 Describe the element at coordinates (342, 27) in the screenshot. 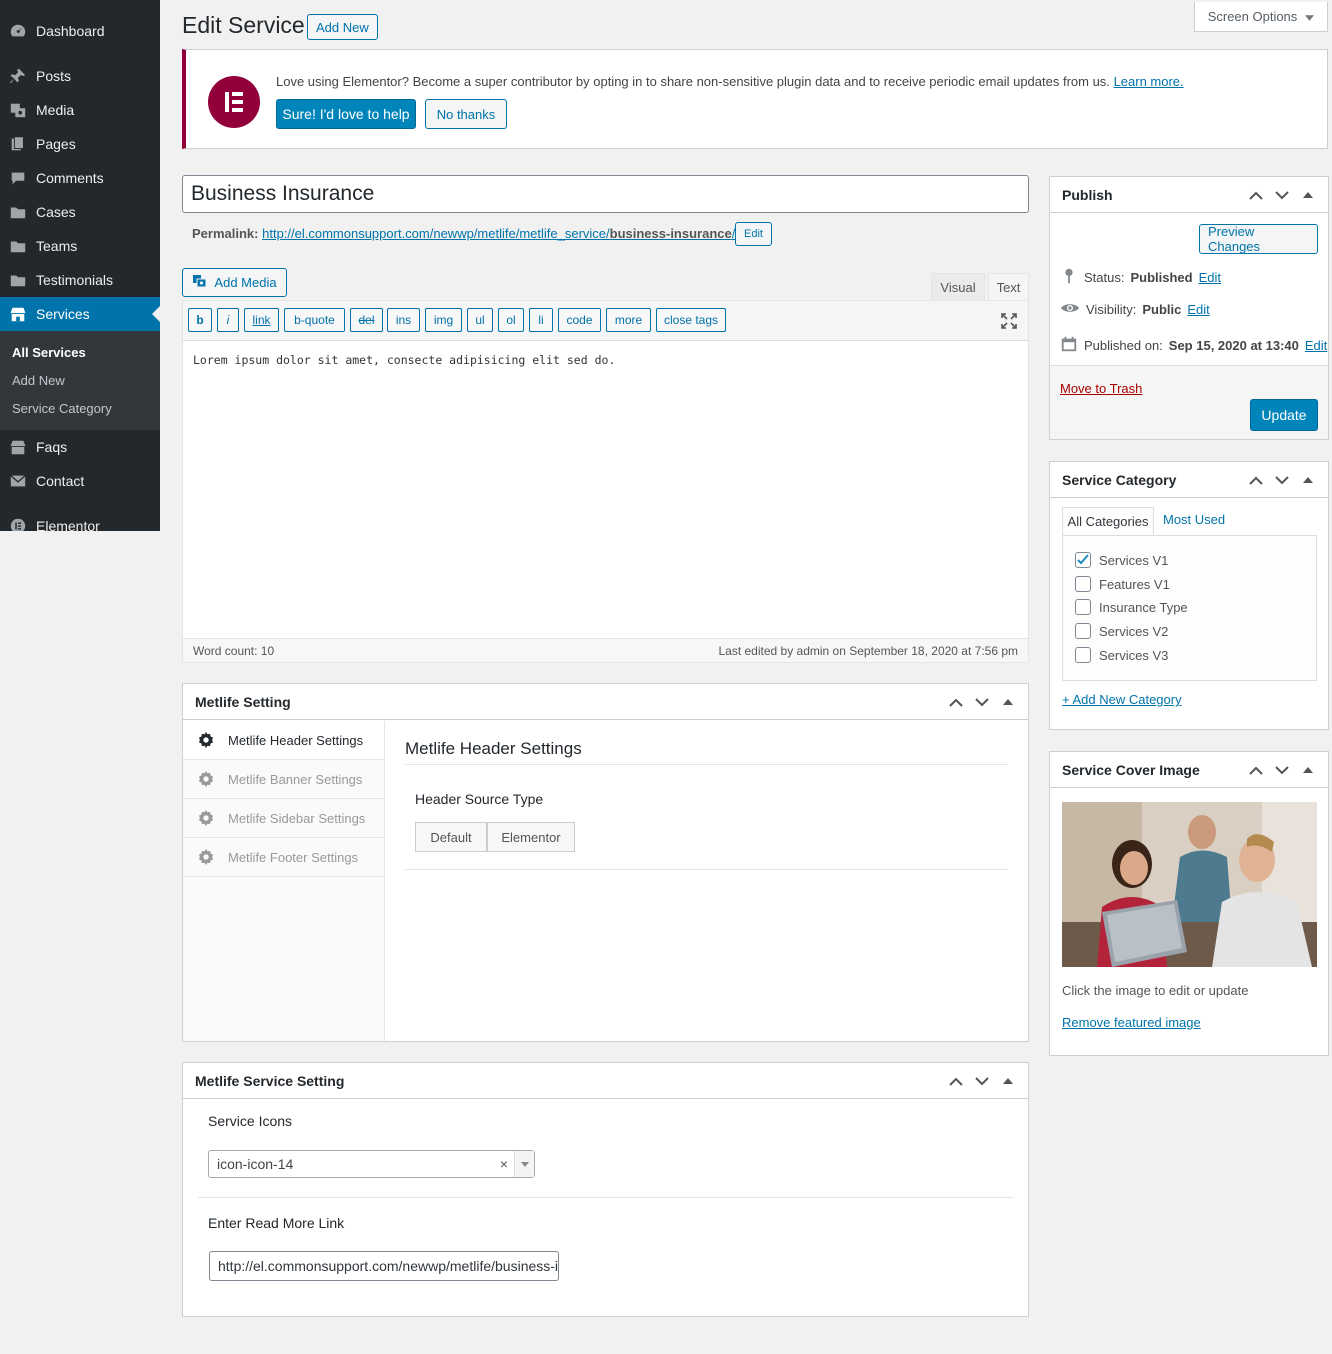

I see `add-new-button: Add New` at that location.